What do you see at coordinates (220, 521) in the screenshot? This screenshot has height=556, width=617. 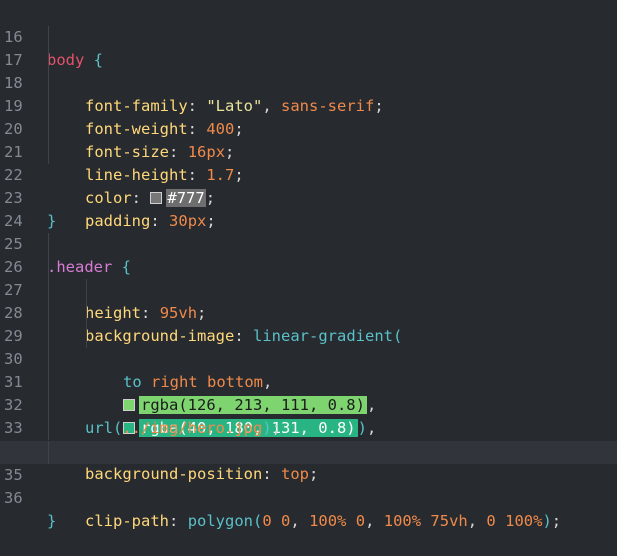 I see `function-name: polygon` at bounding box center [220, 521].